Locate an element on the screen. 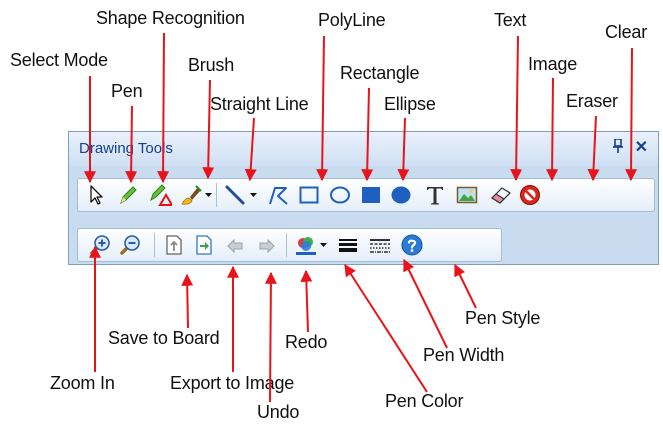 Image resolution: width=663 pixels, height=432 pixels. arrow-save-to-board is located at coordinates (187, 301).